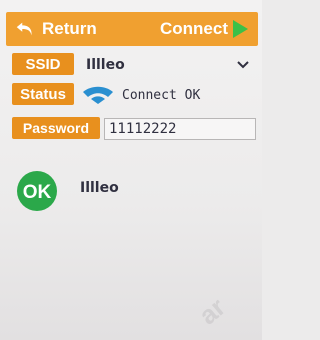 This screenshot has width=320, height=340. I want to click on connect-label: Connect, so click(194, 28).